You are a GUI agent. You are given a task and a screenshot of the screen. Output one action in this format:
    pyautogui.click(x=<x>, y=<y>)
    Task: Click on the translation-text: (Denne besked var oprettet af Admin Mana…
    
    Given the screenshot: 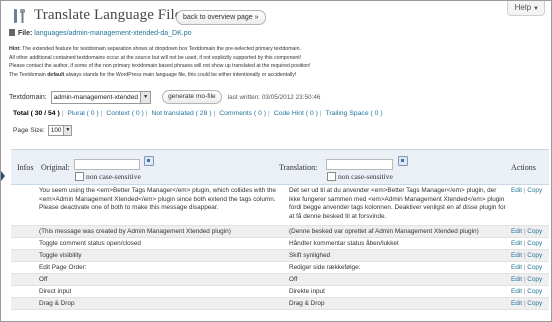 What is the action you would take?
    pyautogui.click(x=384, y=231)
    